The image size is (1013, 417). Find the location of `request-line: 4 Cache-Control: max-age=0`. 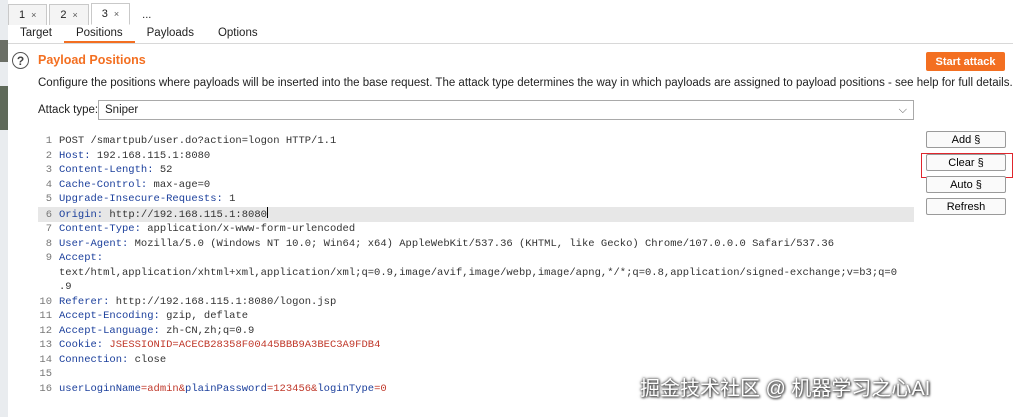

request-line: 4 Cache-Control: max-age=0 is located at coordinates (128, 184).